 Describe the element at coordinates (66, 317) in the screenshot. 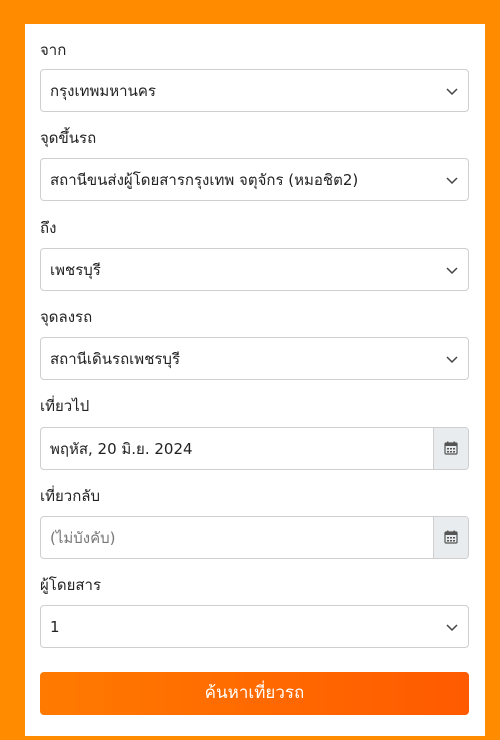

I see `dropoff-point-label: จุดลงรถ` at that location.